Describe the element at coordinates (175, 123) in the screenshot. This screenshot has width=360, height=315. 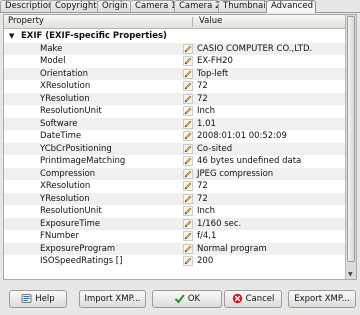
I see `table-row: Software 1.01` at that location.